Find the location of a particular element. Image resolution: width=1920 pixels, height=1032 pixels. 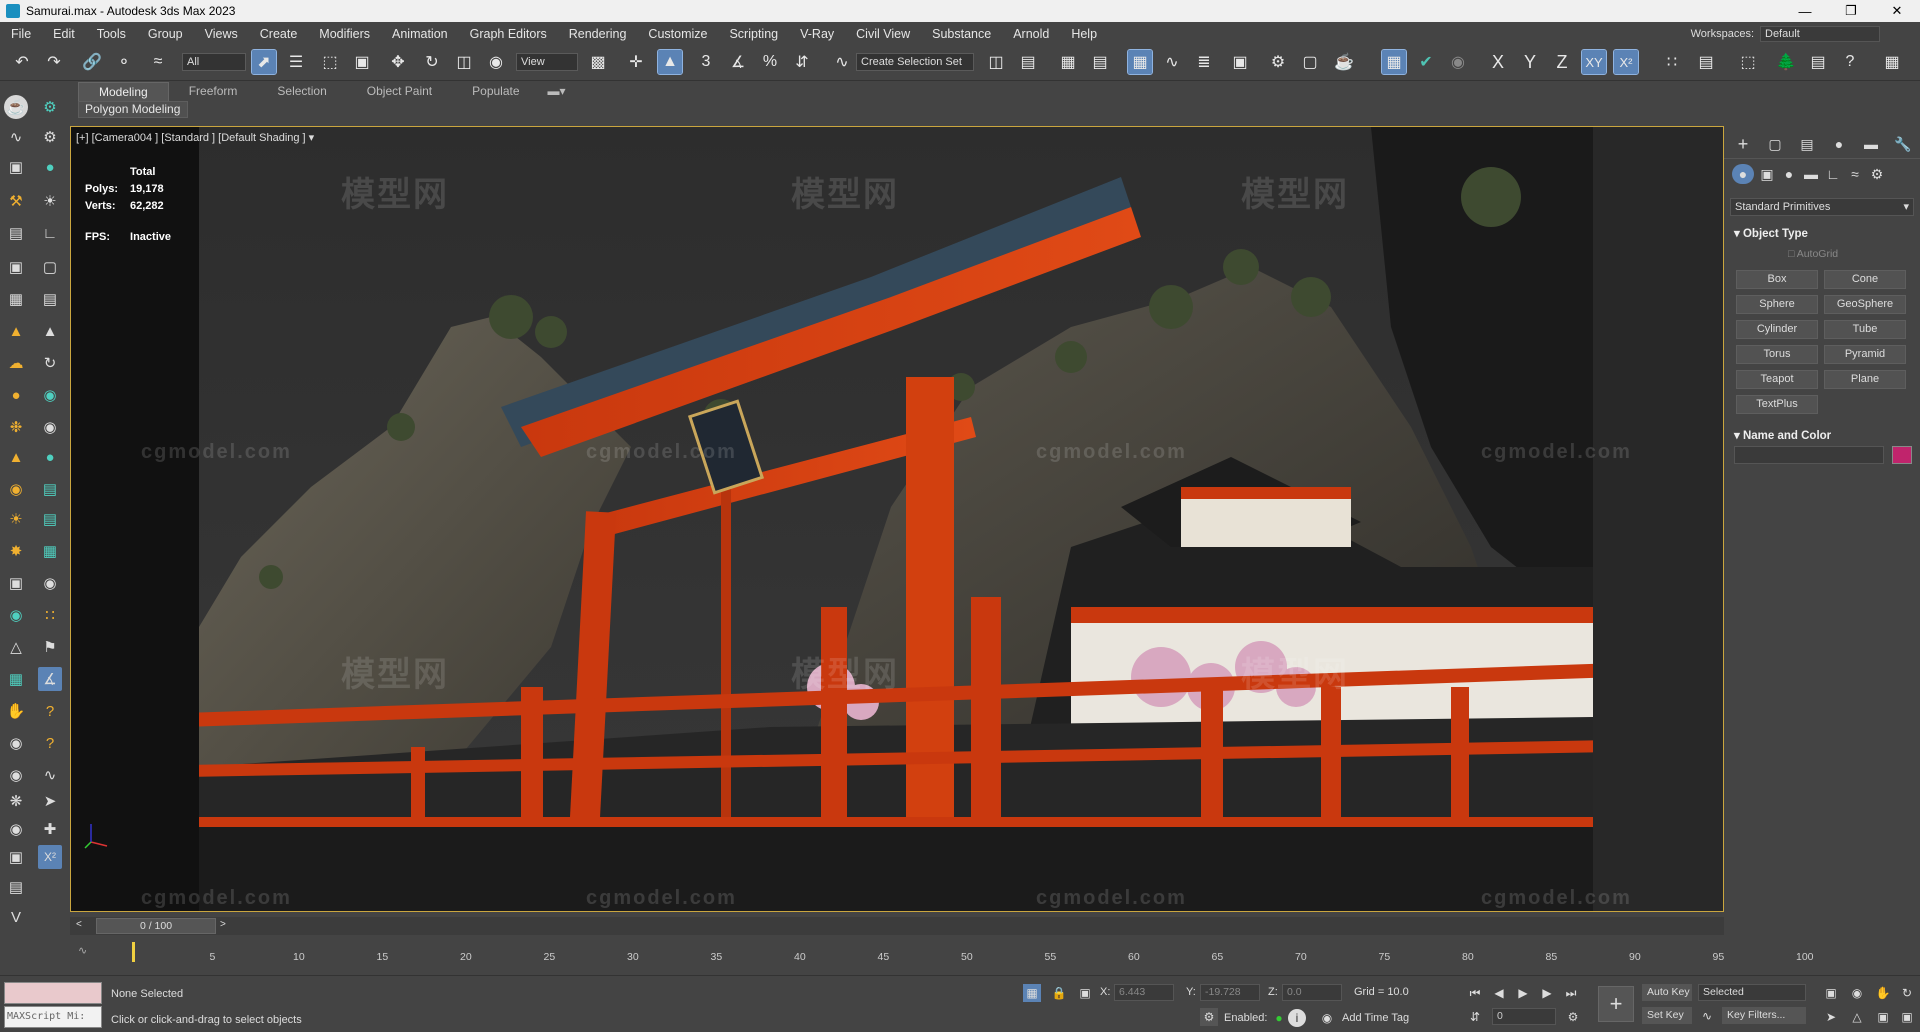

xy-toggle-icon: X² is located at coordinates (50, 857).